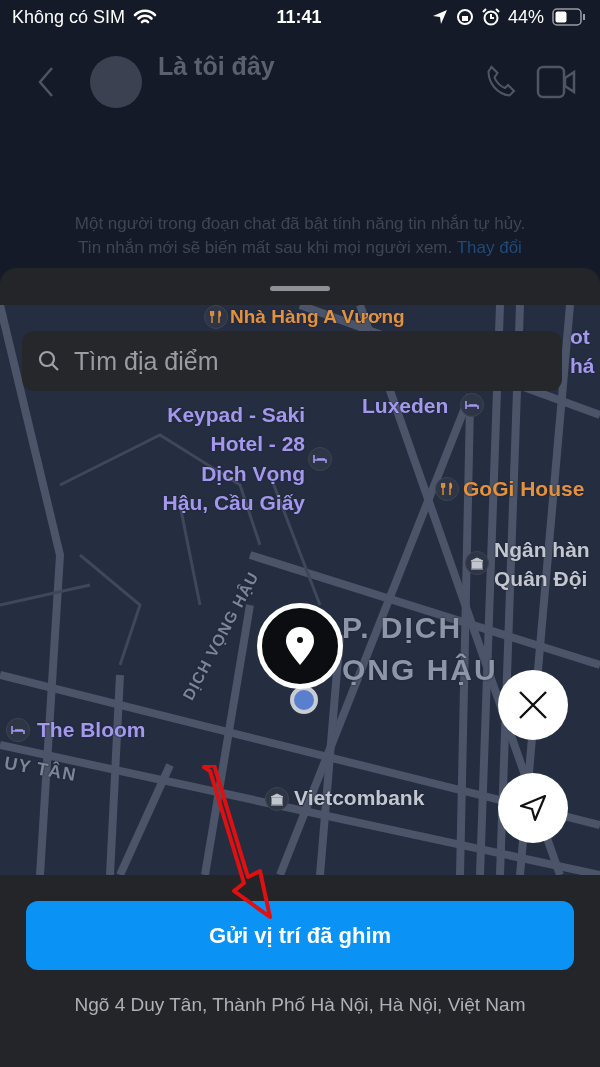 This screenshot has width=600, height=1067. Describe the element at coordinates (569, 17) in the screenshot. I see `battery-icon` at that location.